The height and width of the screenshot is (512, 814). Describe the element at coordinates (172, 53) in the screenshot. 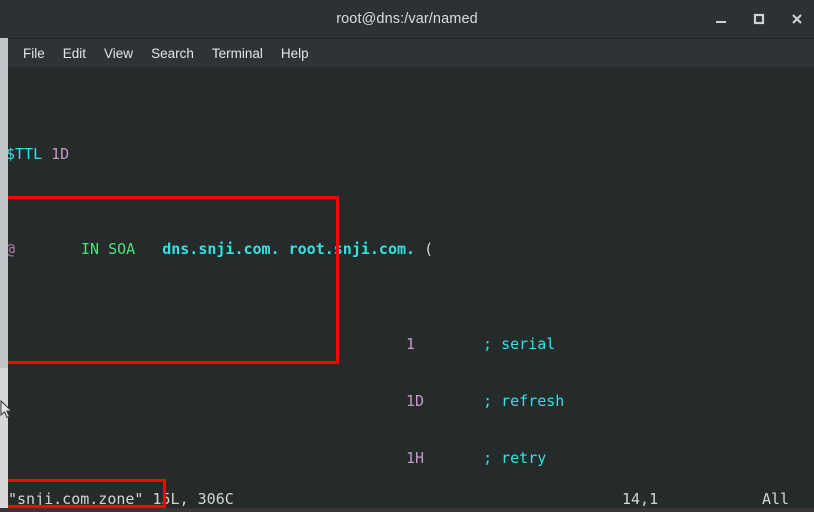

I see `menu-item-search: Search` at that location.